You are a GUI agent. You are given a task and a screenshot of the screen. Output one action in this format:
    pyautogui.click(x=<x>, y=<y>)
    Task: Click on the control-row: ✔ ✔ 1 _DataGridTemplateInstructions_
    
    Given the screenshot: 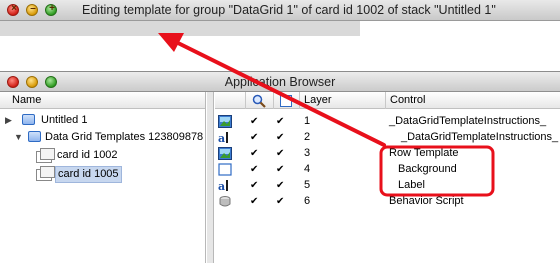 What is the action you would take?
    pyautogui.click(x=387, y=121)
    